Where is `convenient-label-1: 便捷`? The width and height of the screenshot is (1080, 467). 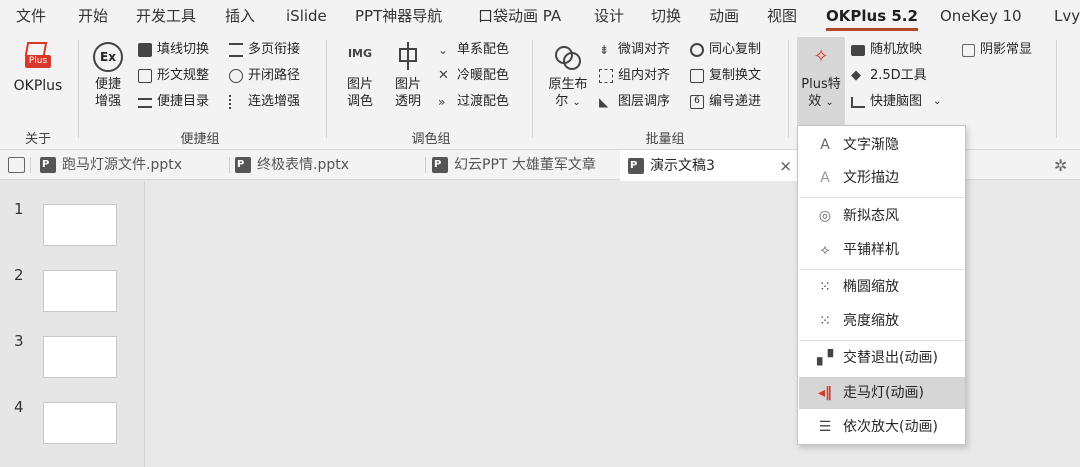 convenient-label-1: 便捷 is located at coordinates (107, 84).